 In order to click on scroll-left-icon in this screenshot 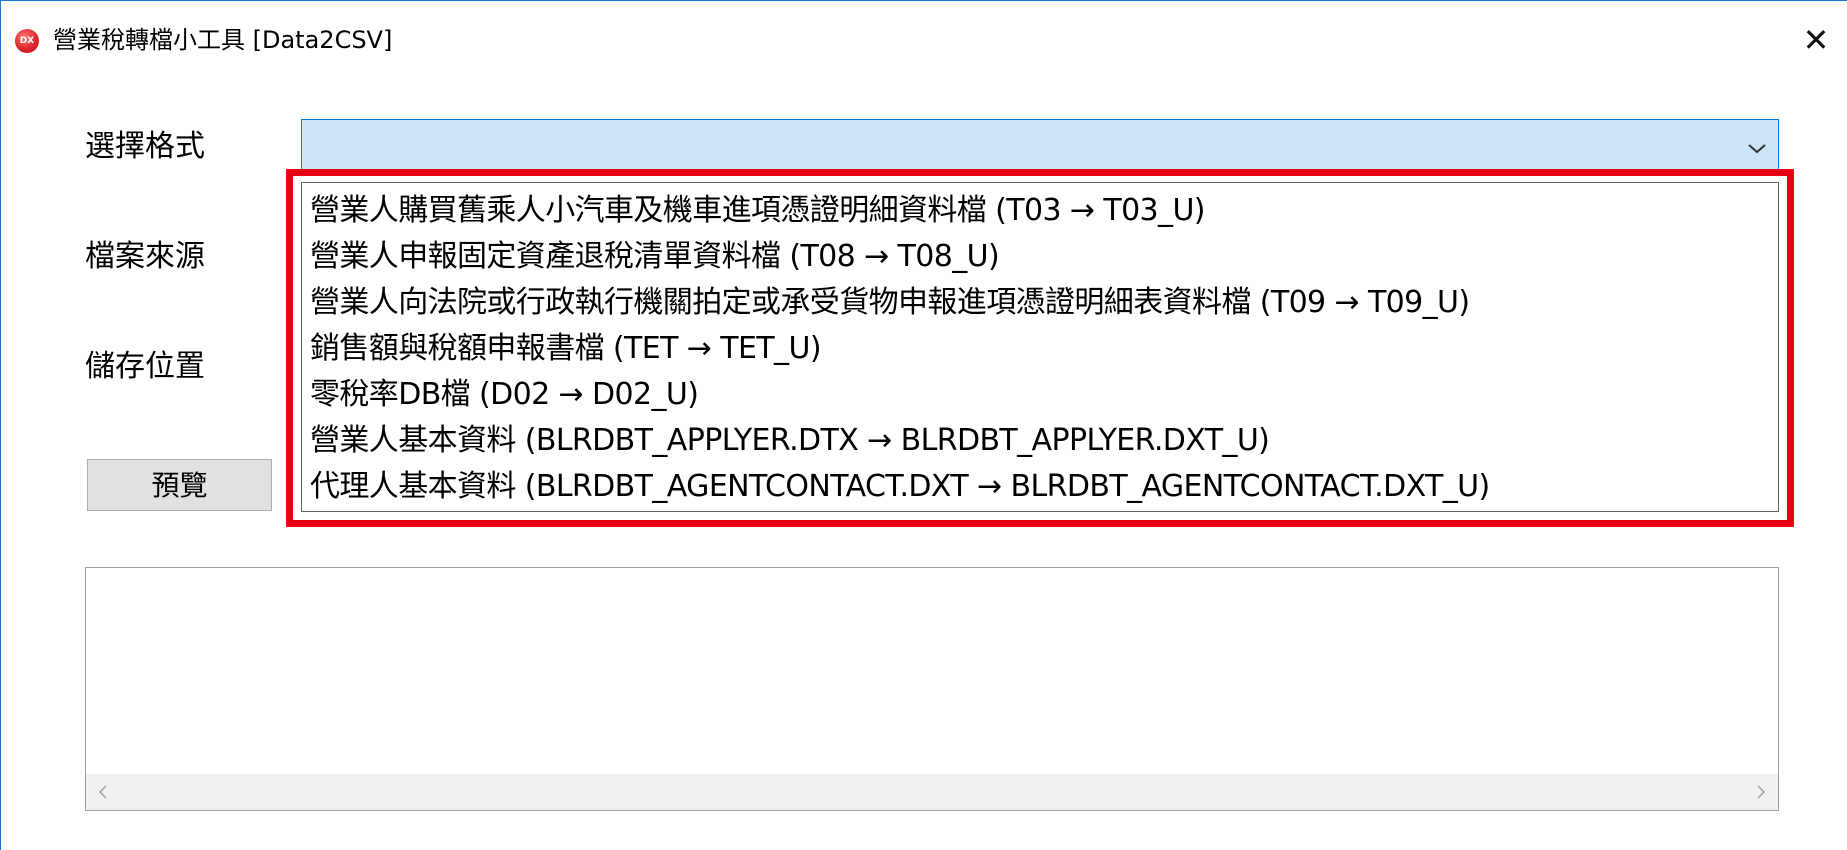, I will do `click(103, 792)`.